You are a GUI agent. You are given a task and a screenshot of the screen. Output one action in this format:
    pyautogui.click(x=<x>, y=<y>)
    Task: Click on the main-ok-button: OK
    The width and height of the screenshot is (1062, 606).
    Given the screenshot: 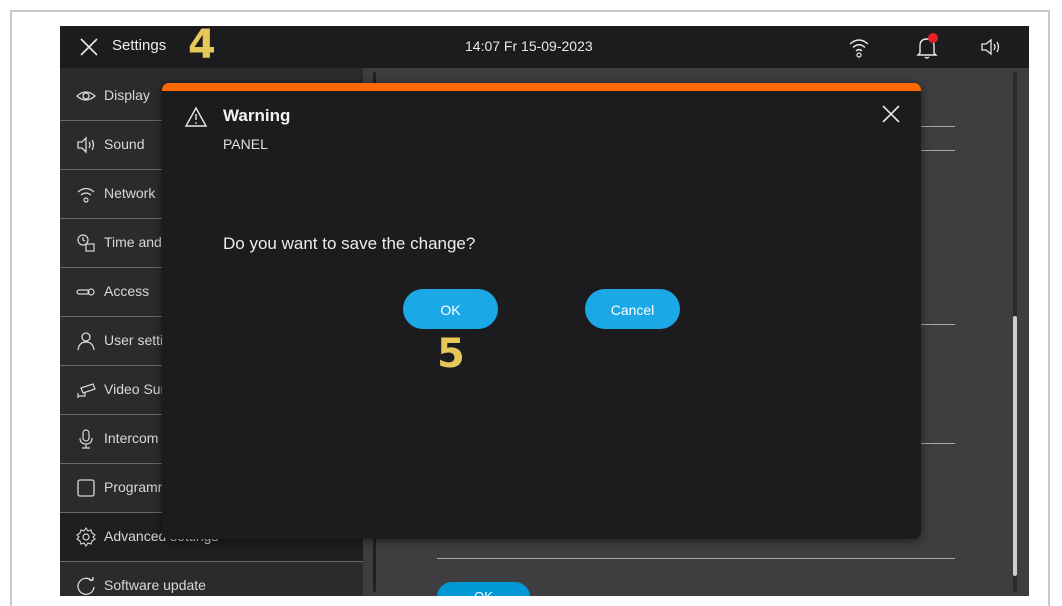 What is the action you would take?
    pyautogui.click(x=483, y=589)
    